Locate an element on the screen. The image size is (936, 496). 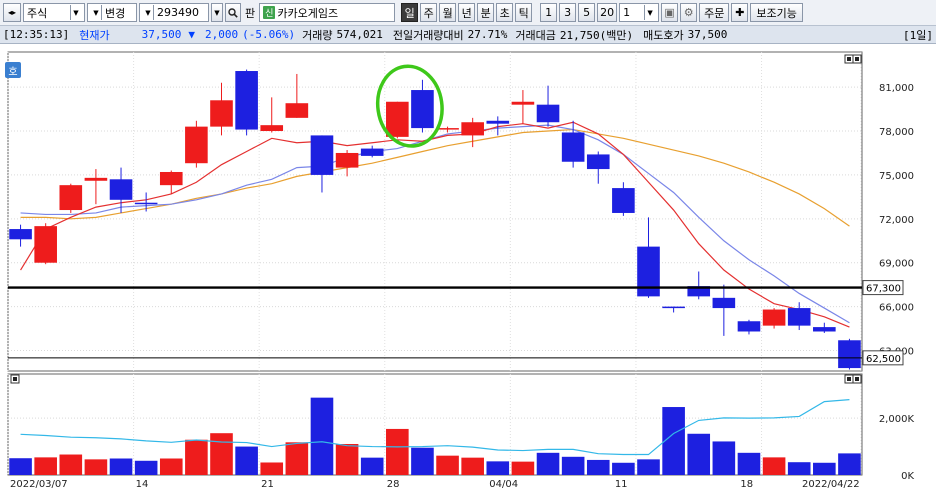
mode-select: ▼ 변경 is located at coordinates (112, 12).